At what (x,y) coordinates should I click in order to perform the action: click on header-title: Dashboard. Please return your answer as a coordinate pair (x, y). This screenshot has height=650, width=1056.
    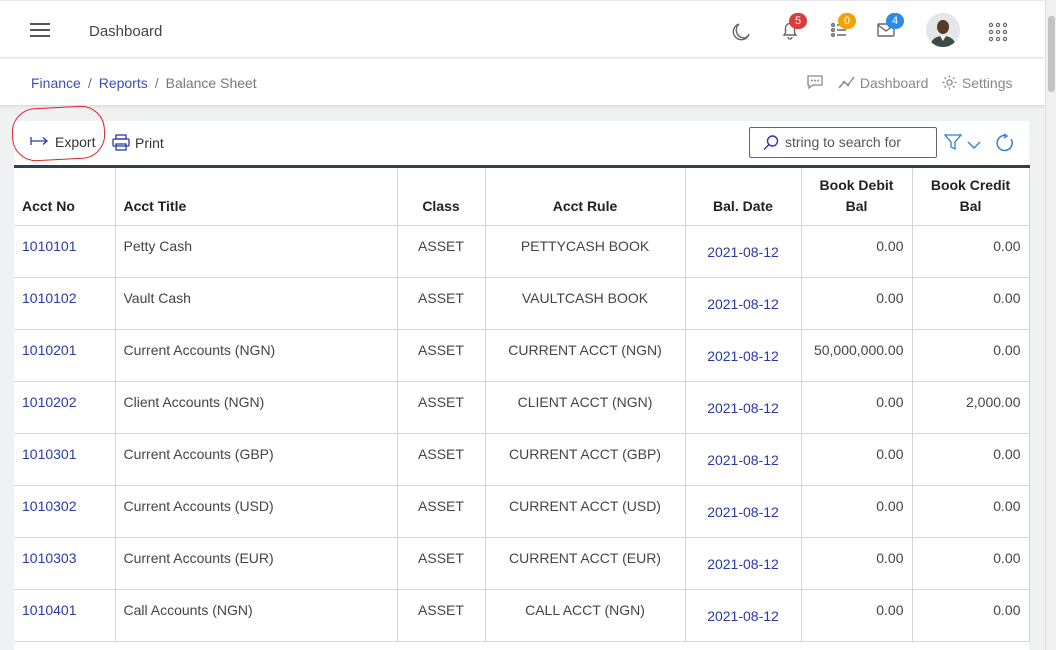
    Looking at the image, I should click on (126, 31).